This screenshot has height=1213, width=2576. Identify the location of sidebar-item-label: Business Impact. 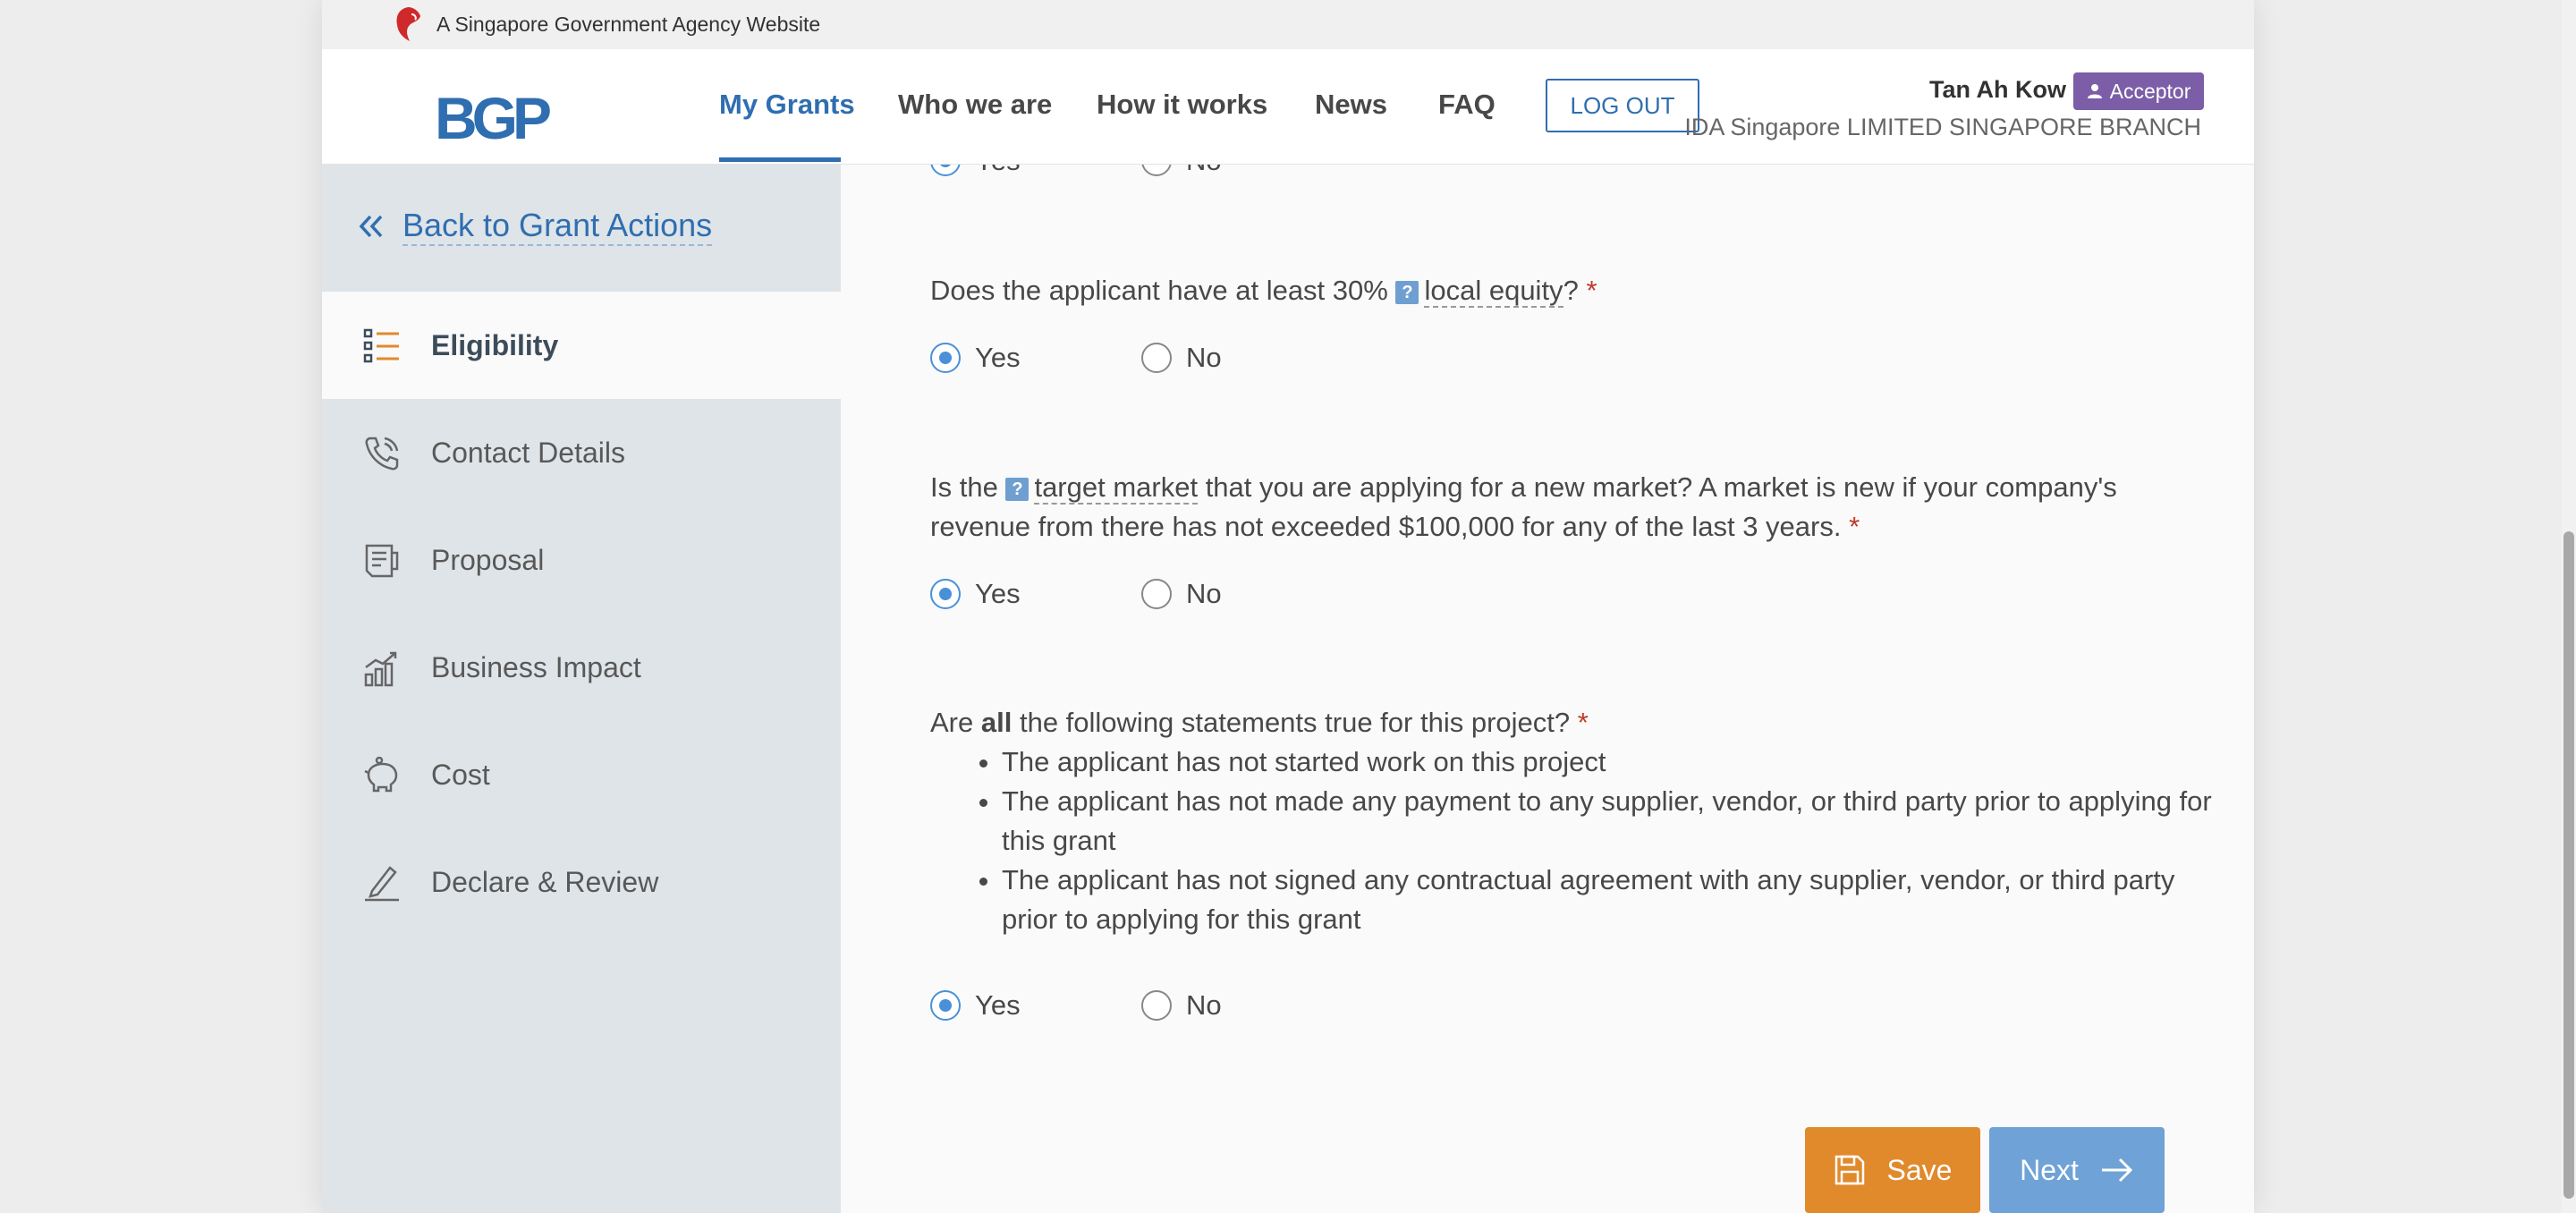
(536, 667).